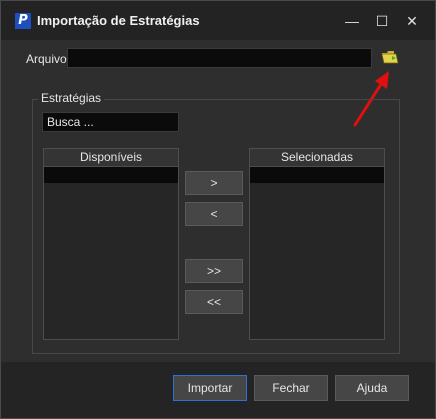 The height and width of the screenshot is (419, 436). What do you see at coordinates (219, 58) in the screenshot?
I see `file-path-input` at bounding box center [219, 58].